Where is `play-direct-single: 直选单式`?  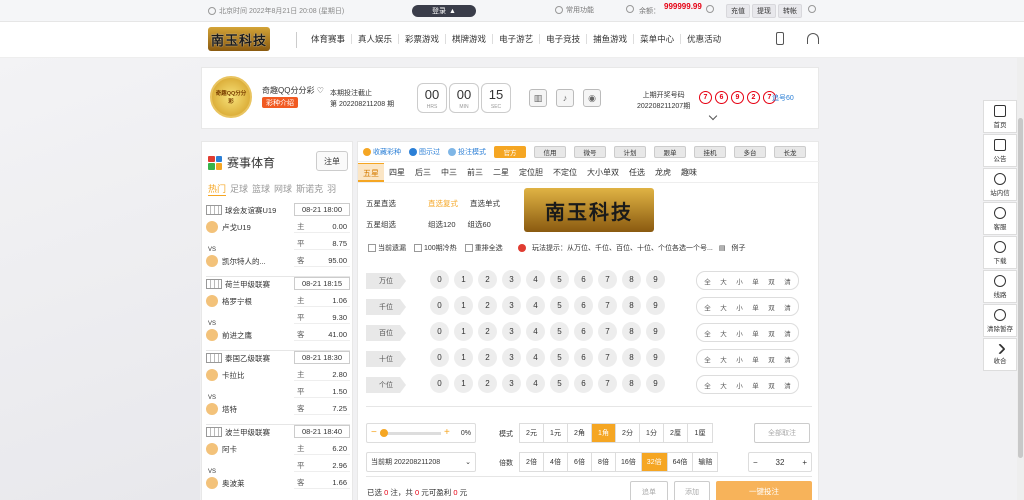 play-direct-single: 直选单式 is located at coordinates (485, 203).